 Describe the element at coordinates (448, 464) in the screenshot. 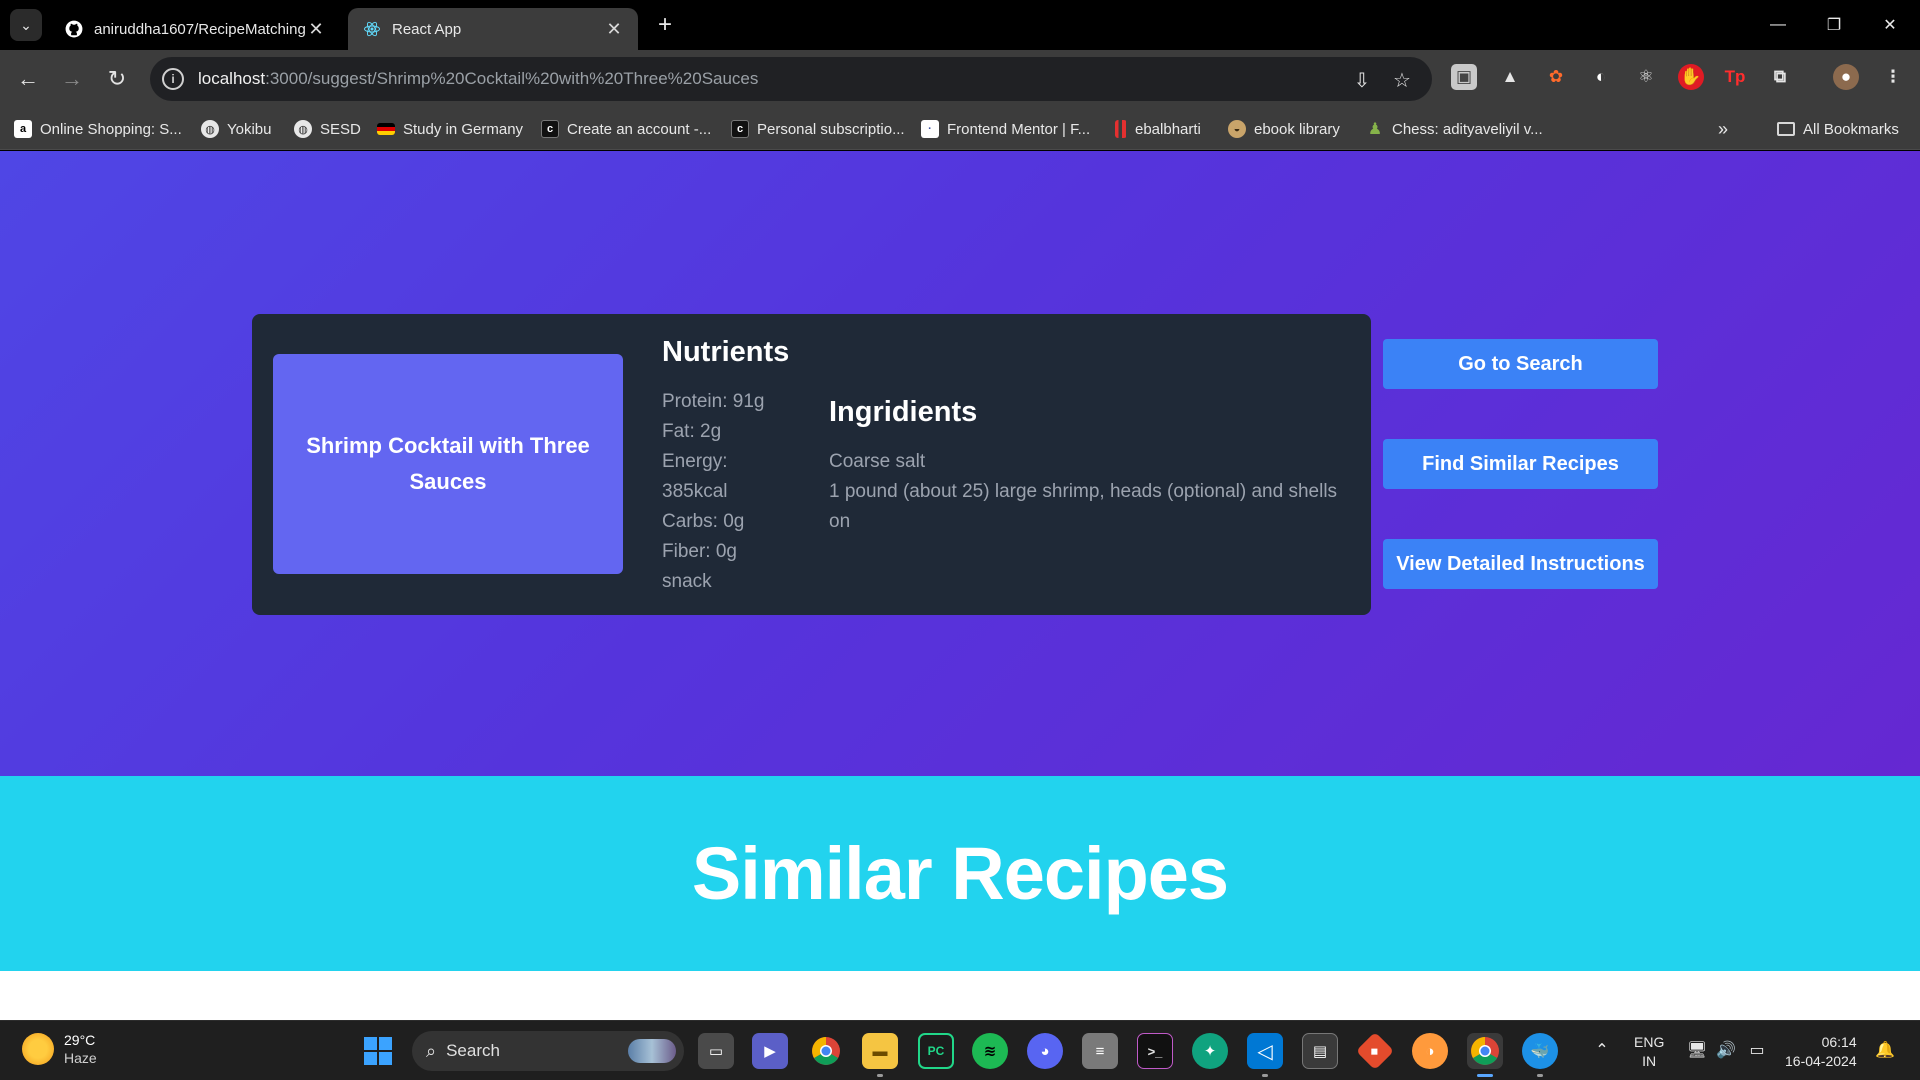

I see `recipe-name-tile: Shrimp Cocktail with Three Sauces` at that location.